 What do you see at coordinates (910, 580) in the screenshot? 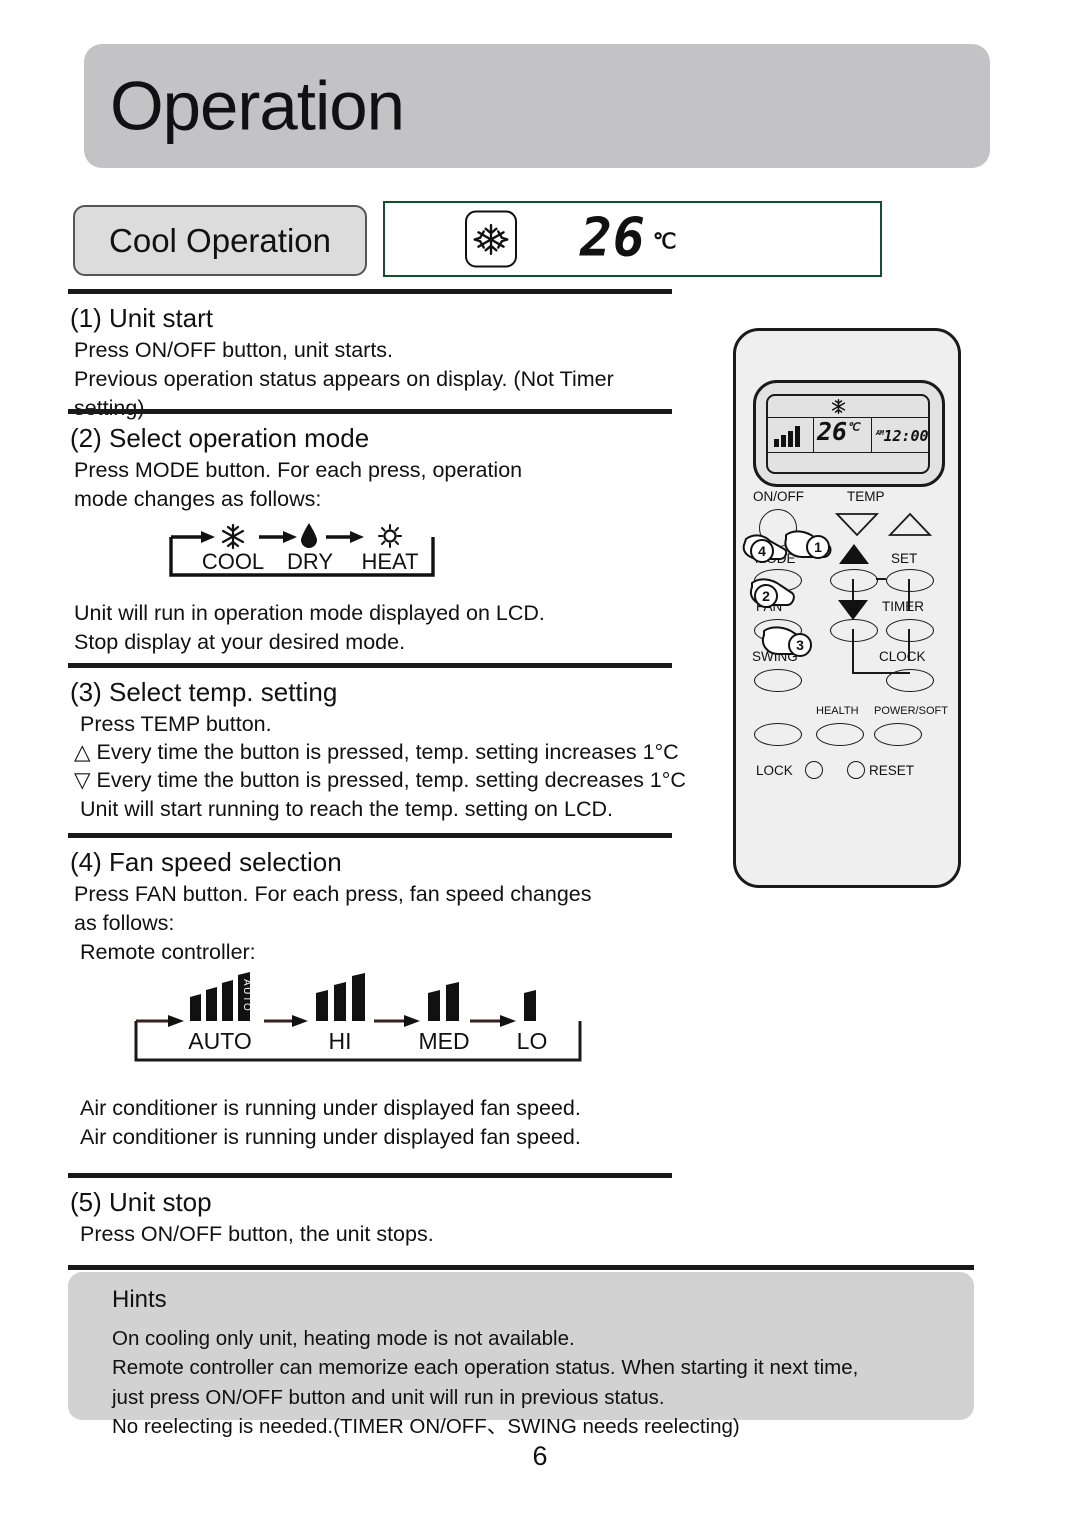
I see `set-button` at bounding box center [910, 580].